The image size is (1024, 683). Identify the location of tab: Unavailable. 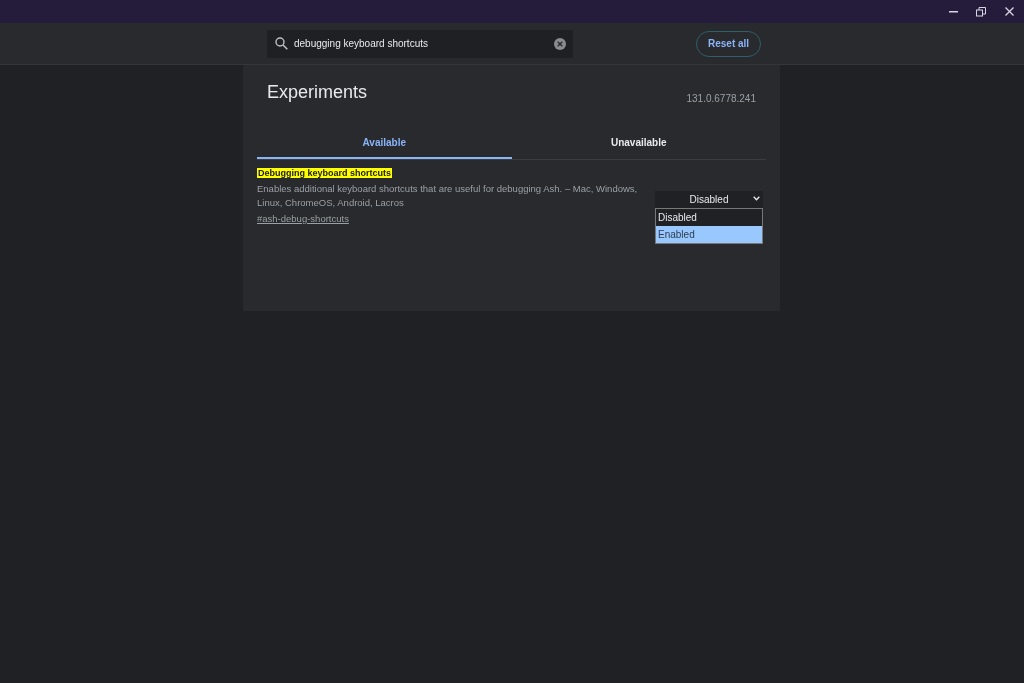
(638, 143).